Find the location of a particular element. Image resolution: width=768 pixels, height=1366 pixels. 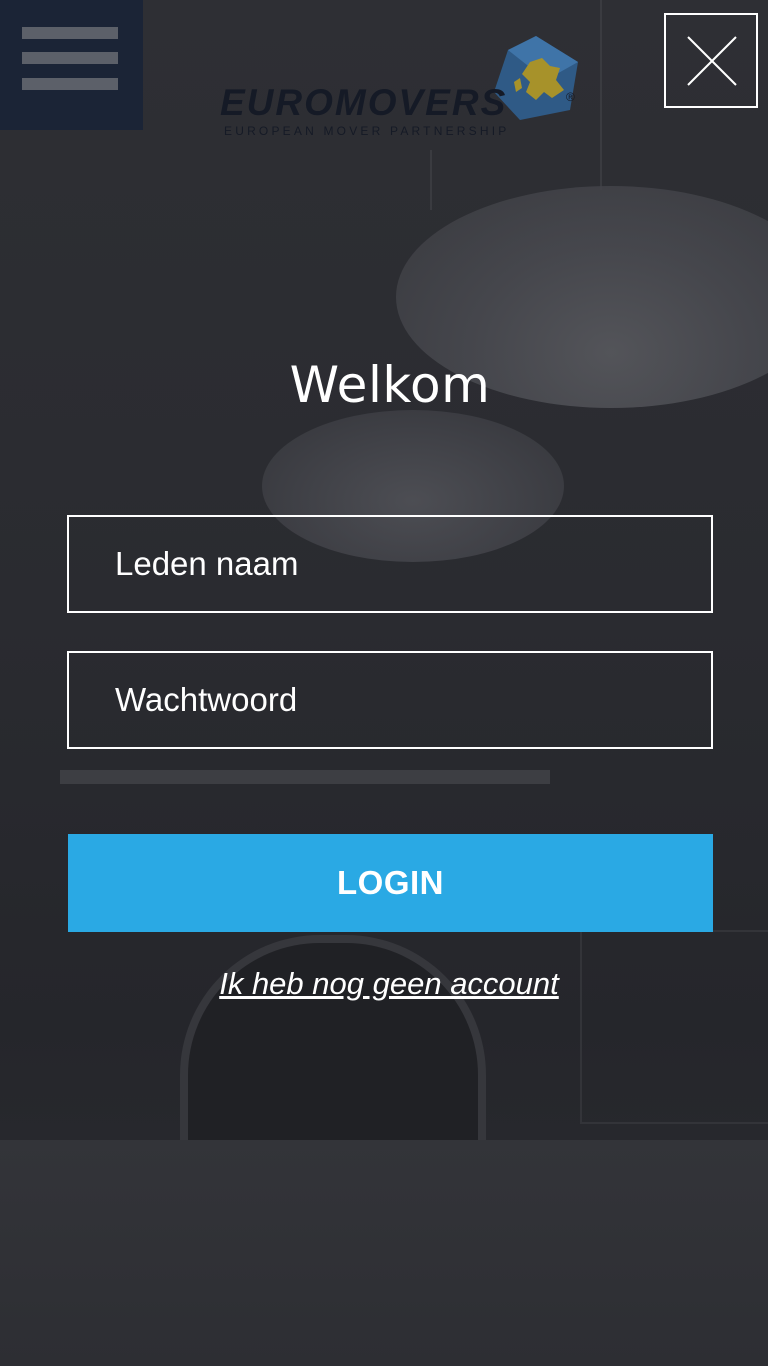

page-title: Welkom is located at coordinates (390, 384).